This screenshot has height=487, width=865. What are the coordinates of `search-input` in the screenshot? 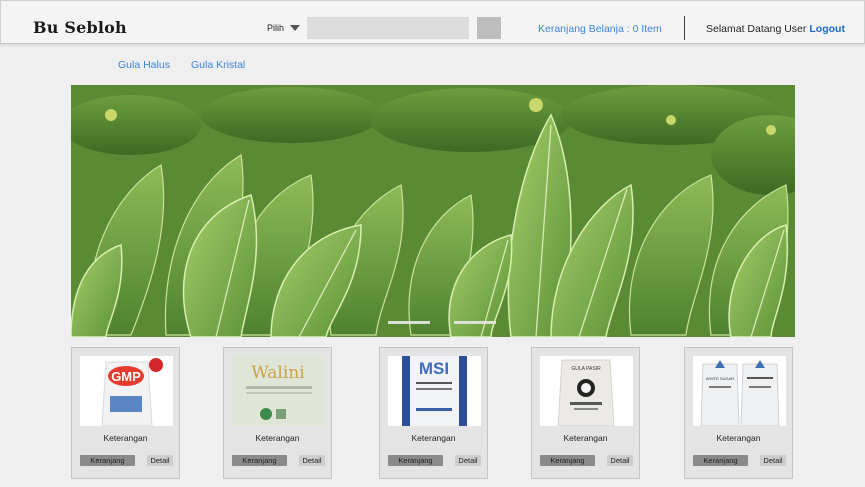 It's located at (388, 28).